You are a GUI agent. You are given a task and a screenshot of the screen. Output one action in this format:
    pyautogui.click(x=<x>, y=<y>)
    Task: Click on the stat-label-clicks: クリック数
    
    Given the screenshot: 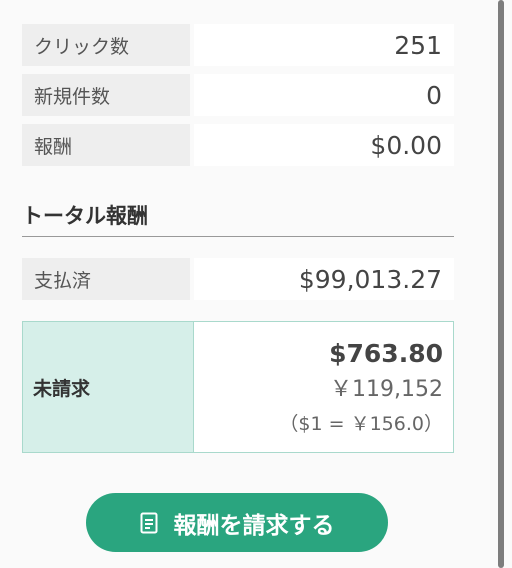 What is the action you would take?
    pyautogui.click(x=106, y=45)
    